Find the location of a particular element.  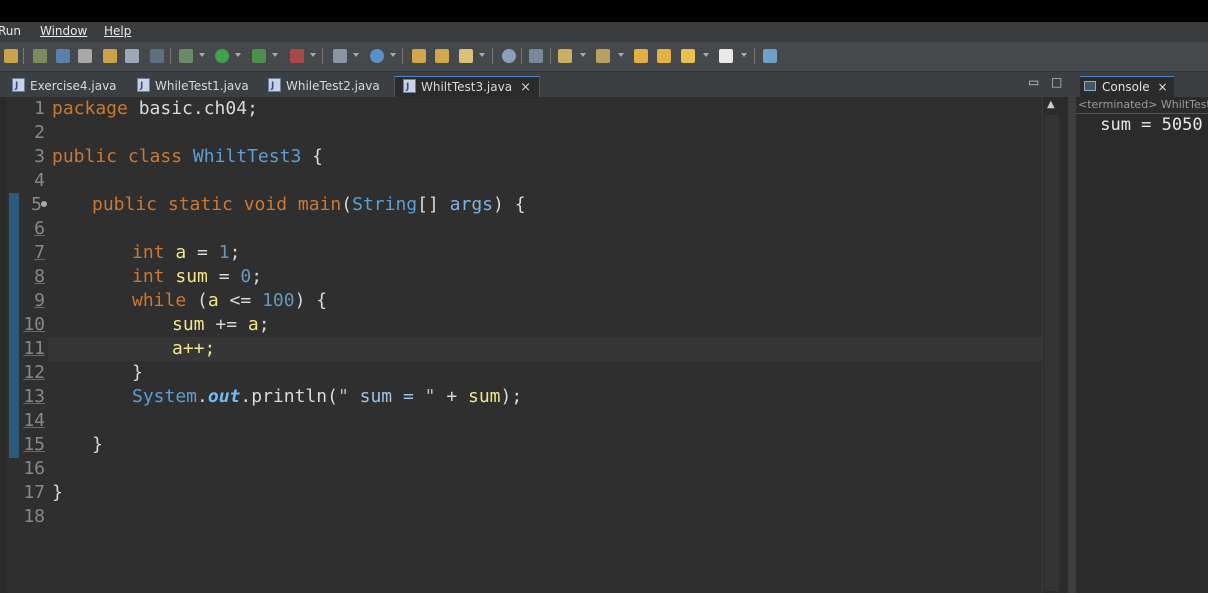

debug-dropdown-icon is located at coordinates (202, 55).